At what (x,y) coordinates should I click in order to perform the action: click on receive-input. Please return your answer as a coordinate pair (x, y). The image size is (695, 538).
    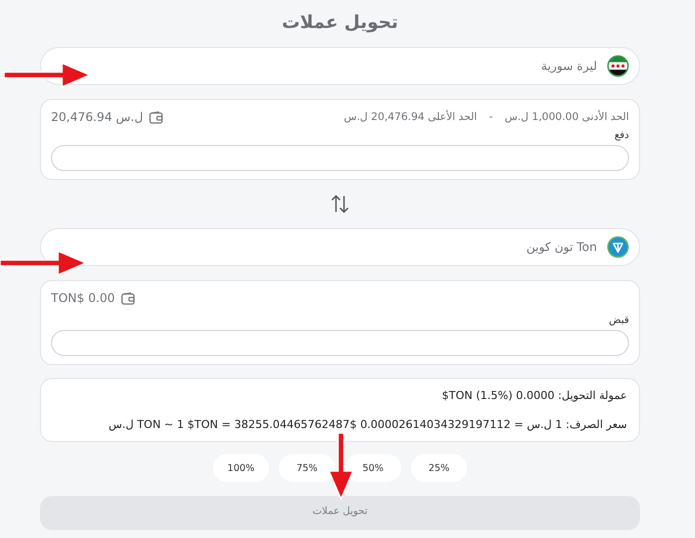
    Looking at the image, I should click on (340, 343).